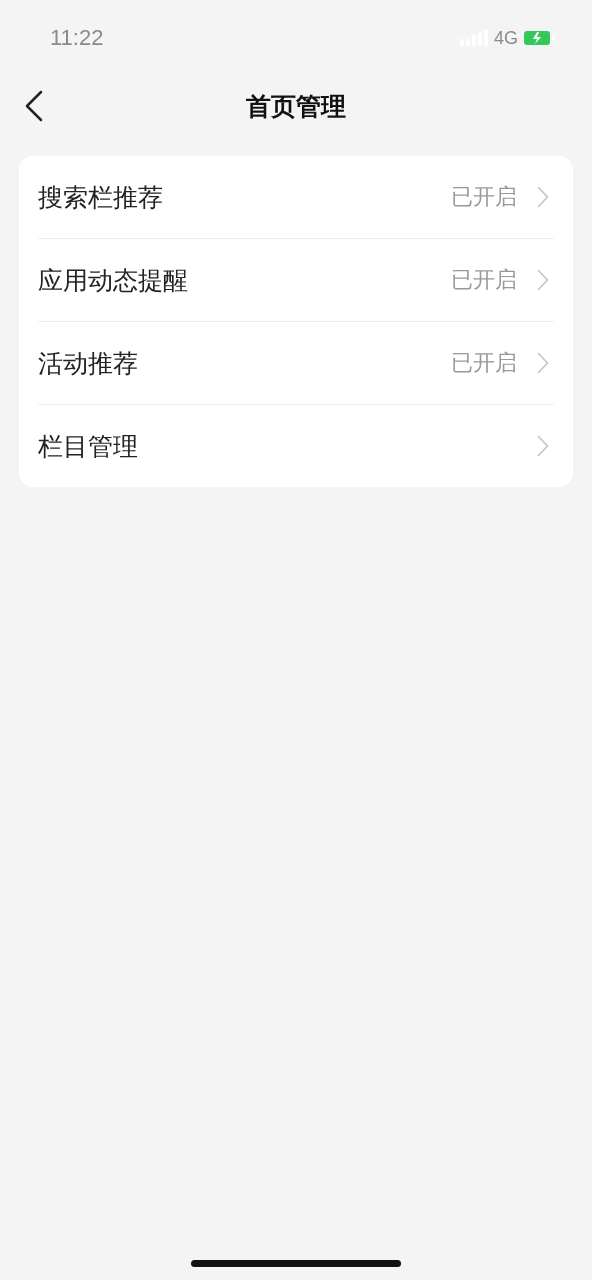 This screenshot has height=1280, width=592. What do you see at coordinates (296, 280) in the screenshot?
I see `settings-row: 应用动态提醒 已开启` at bounding box center [296, 280].